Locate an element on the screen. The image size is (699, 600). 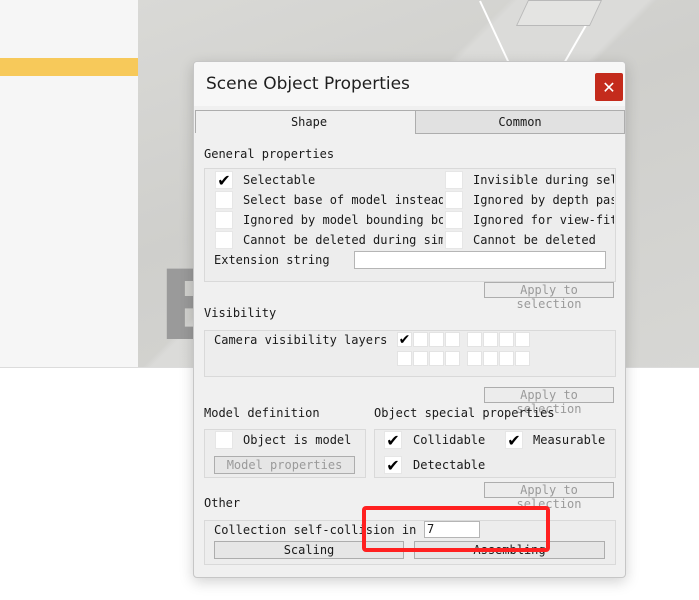
measurable-label: Measurable is located at coordinates (569, 440).